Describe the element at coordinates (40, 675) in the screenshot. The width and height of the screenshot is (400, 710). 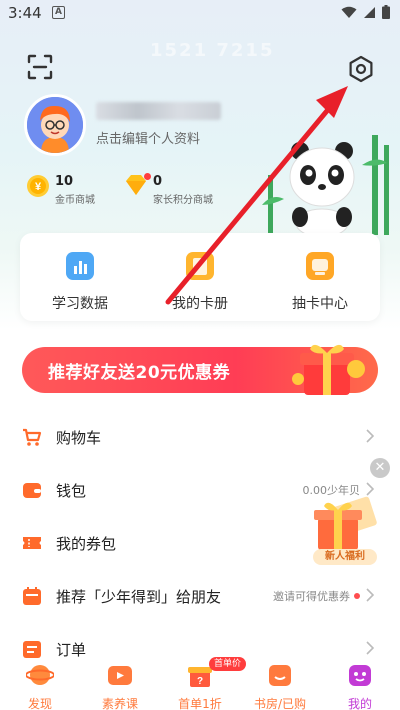
I see `planet-icon` at that location.